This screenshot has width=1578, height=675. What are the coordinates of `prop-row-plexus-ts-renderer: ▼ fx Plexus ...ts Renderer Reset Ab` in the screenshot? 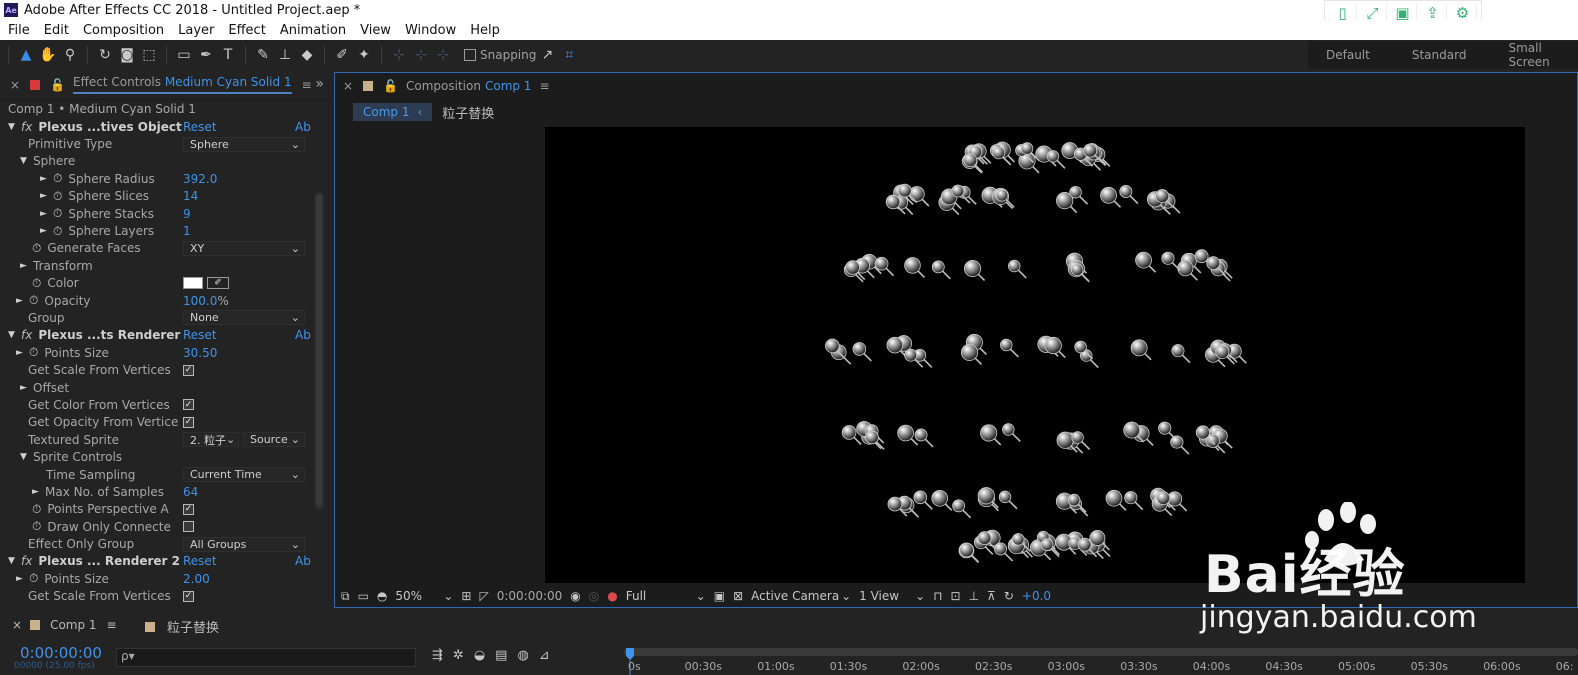 It's located at (156, 335).